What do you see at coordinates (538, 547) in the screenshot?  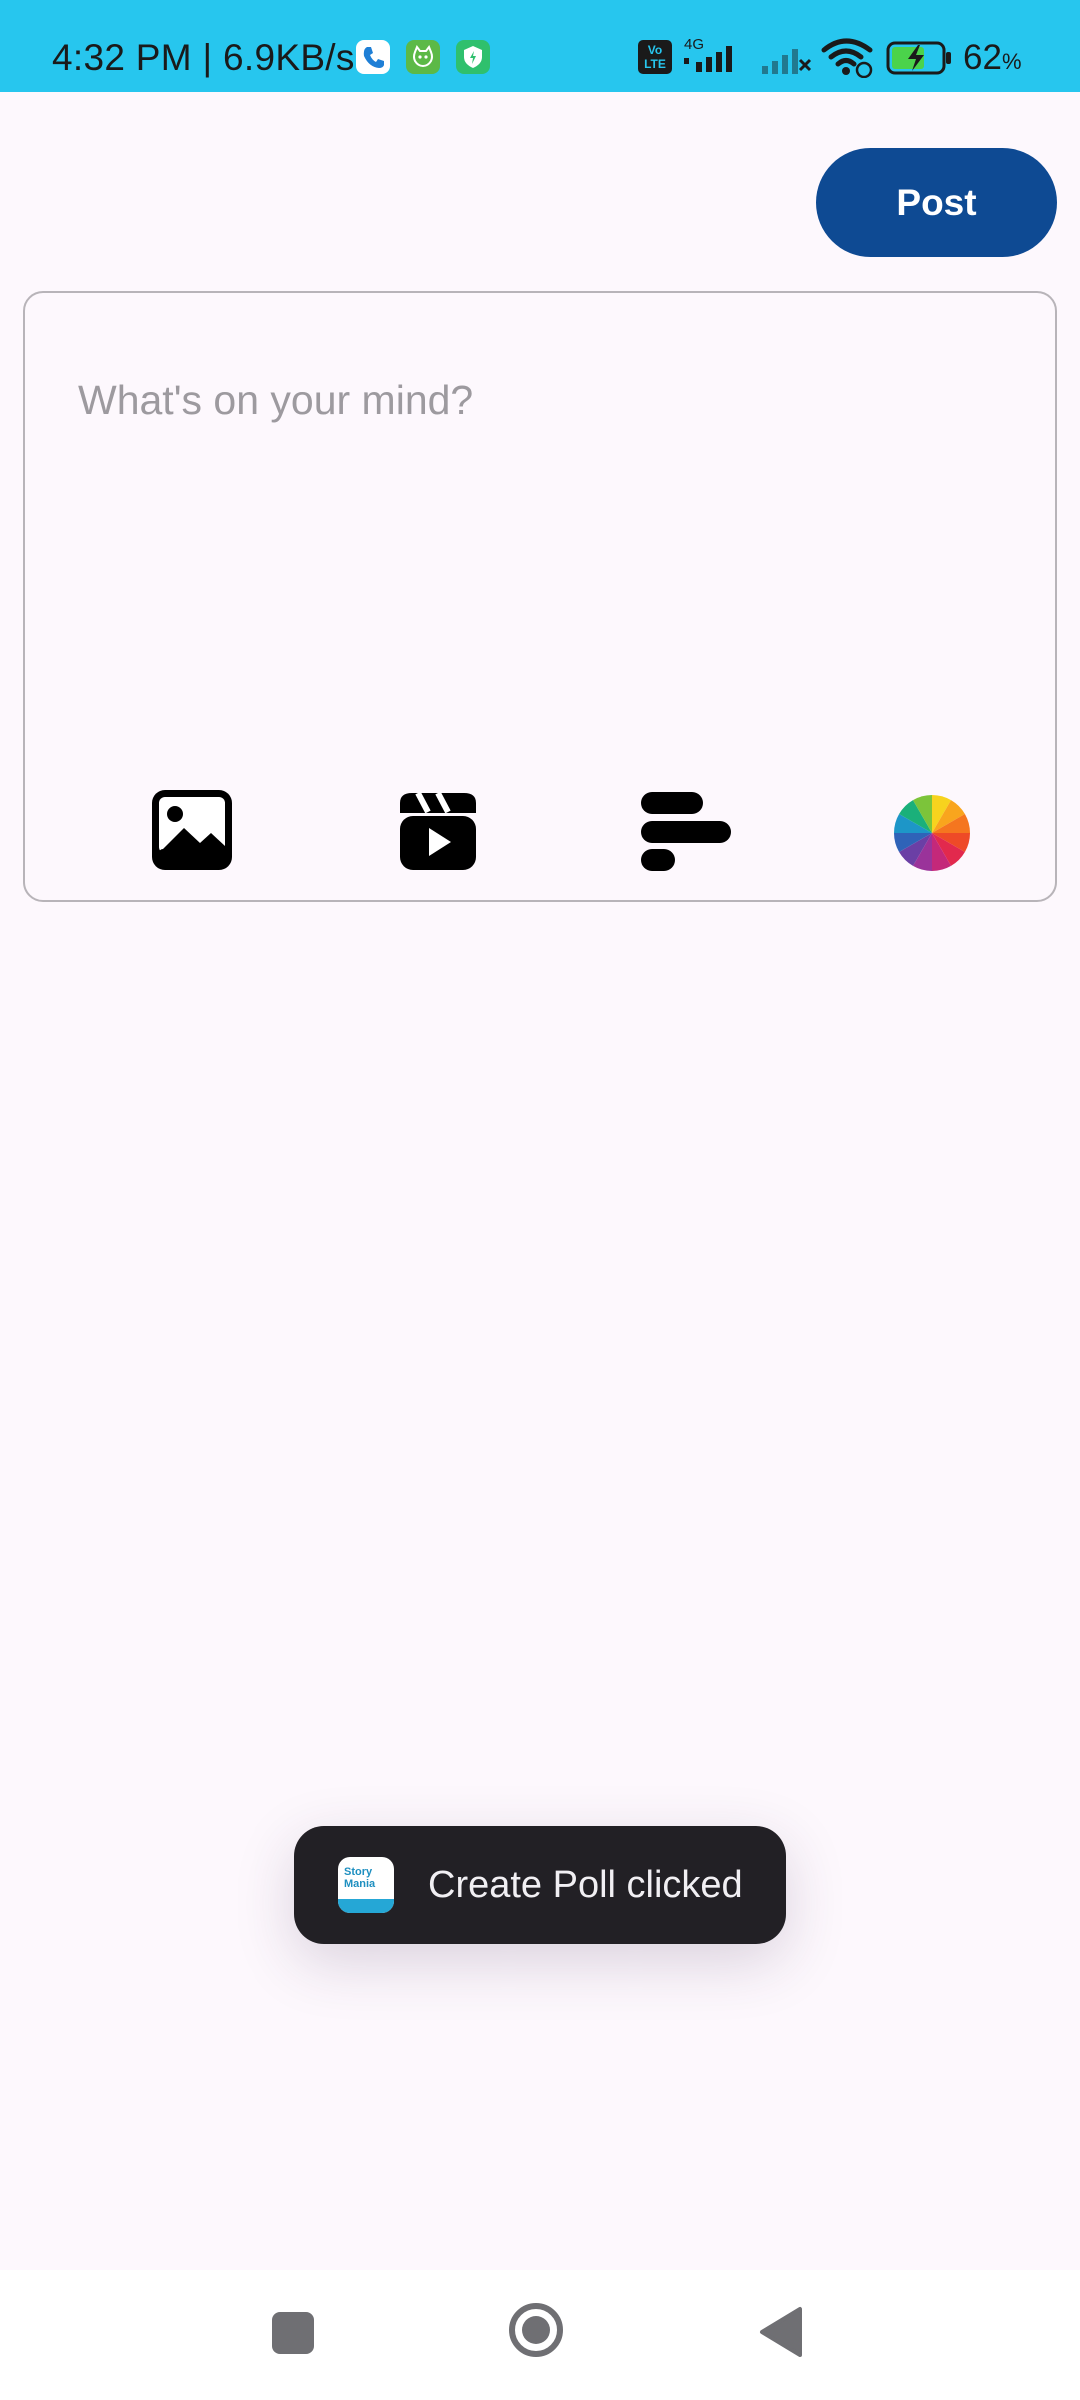 I see `post-text-input` at bounding box center [538, 547].